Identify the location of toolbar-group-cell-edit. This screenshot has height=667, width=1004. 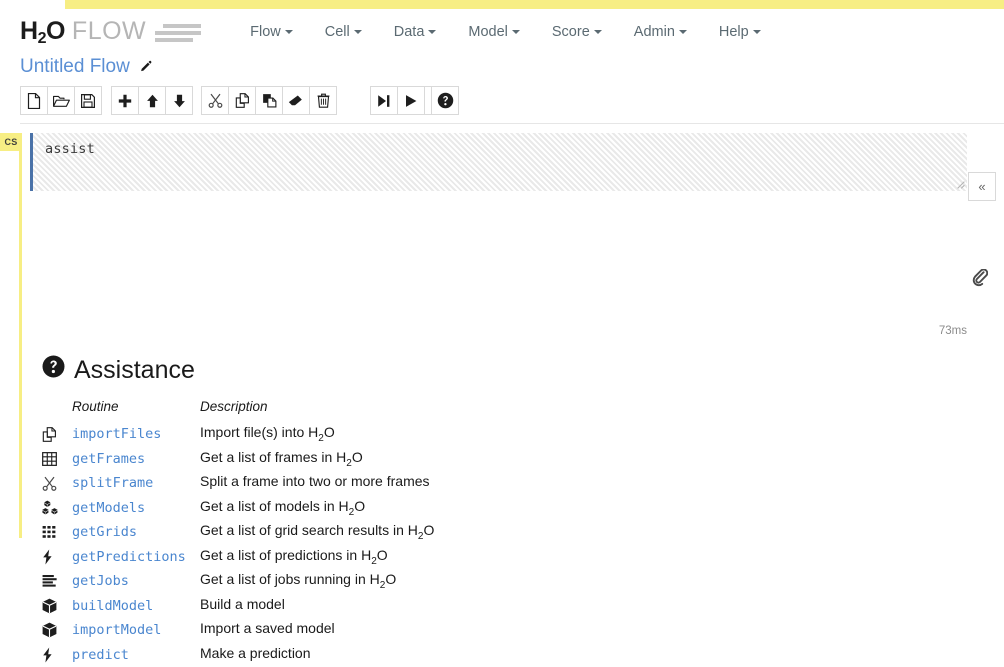
(152, 100).